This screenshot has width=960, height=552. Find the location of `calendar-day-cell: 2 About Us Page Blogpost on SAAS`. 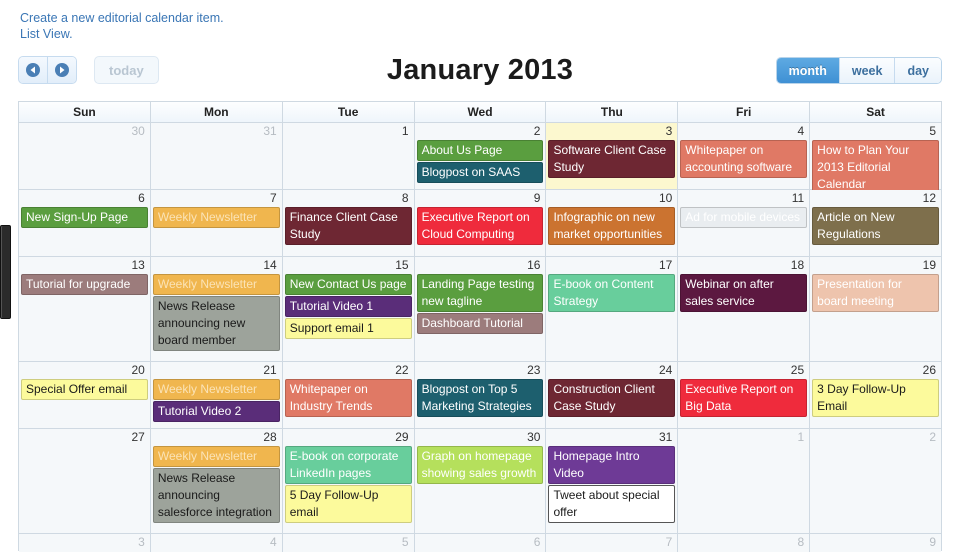

calendar-day-cell: 2 About Us Page Blogpost on SAAS is located at coordinates (480, 156).